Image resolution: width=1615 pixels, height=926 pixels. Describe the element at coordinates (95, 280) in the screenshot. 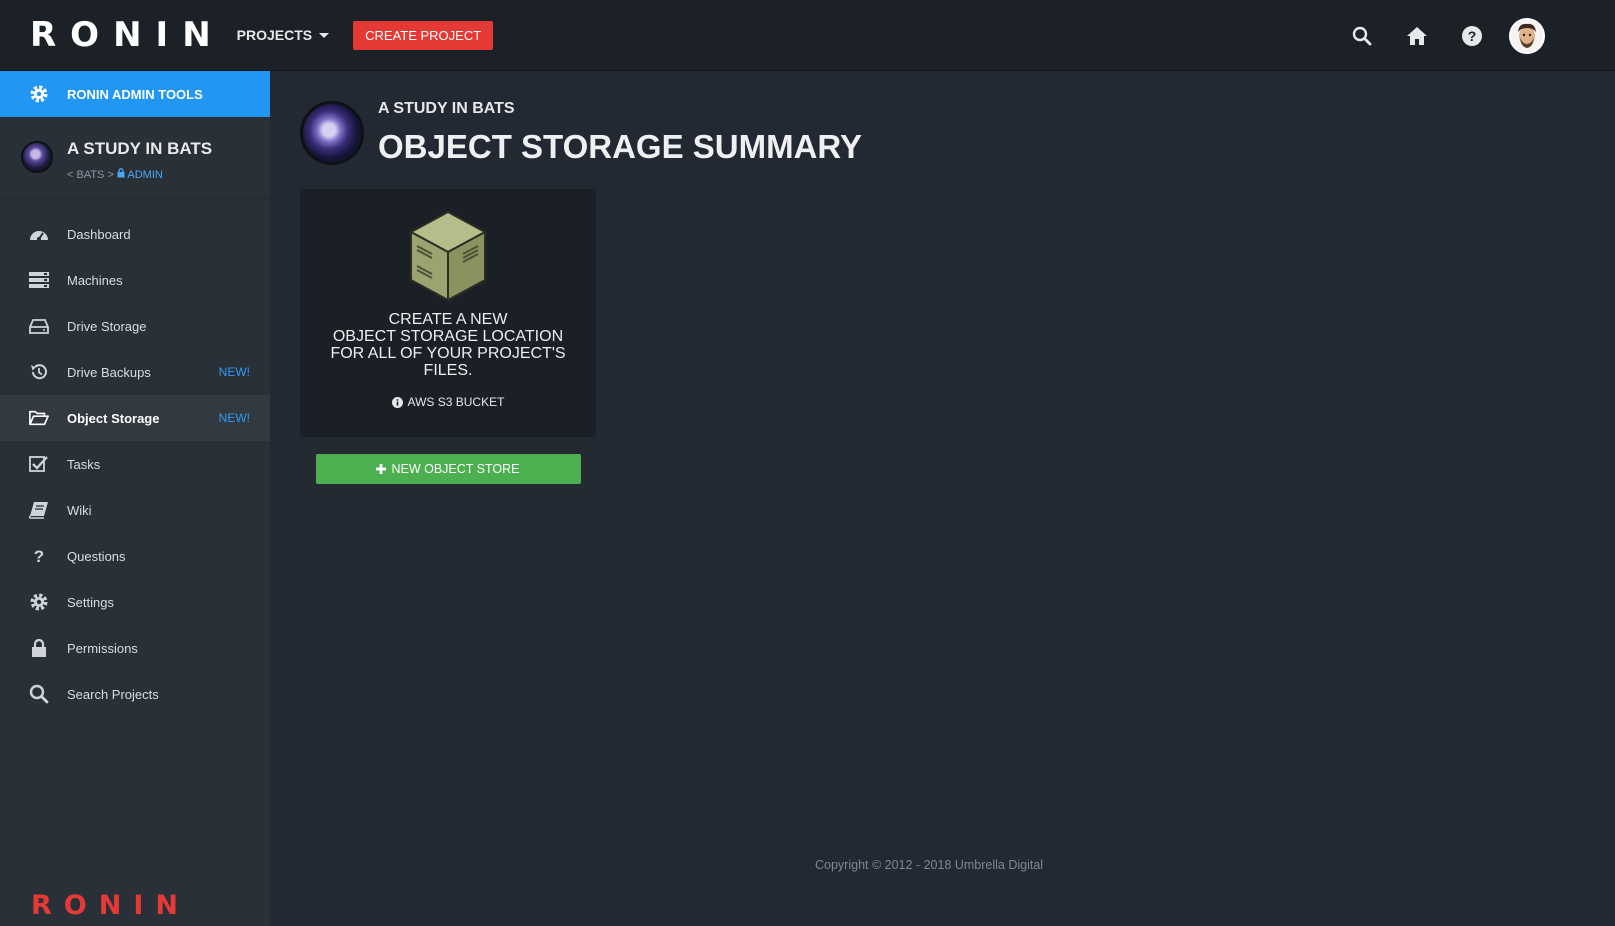

I see `sidebar-item-label: Machines` at that location.